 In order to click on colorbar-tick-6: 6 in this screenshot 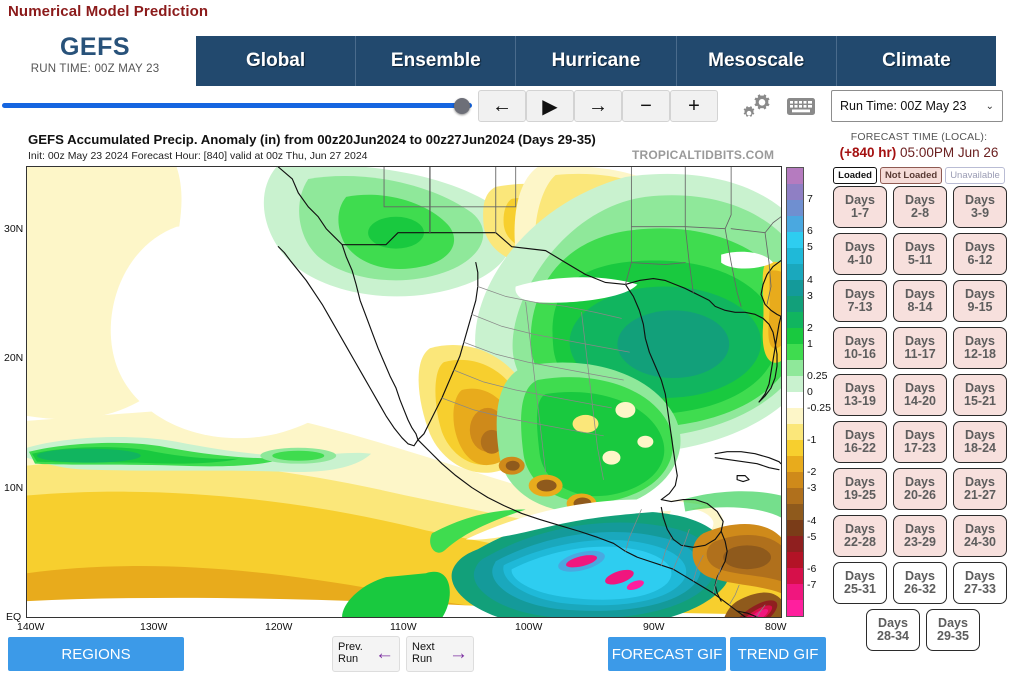, I will do `click(810, 231)`.